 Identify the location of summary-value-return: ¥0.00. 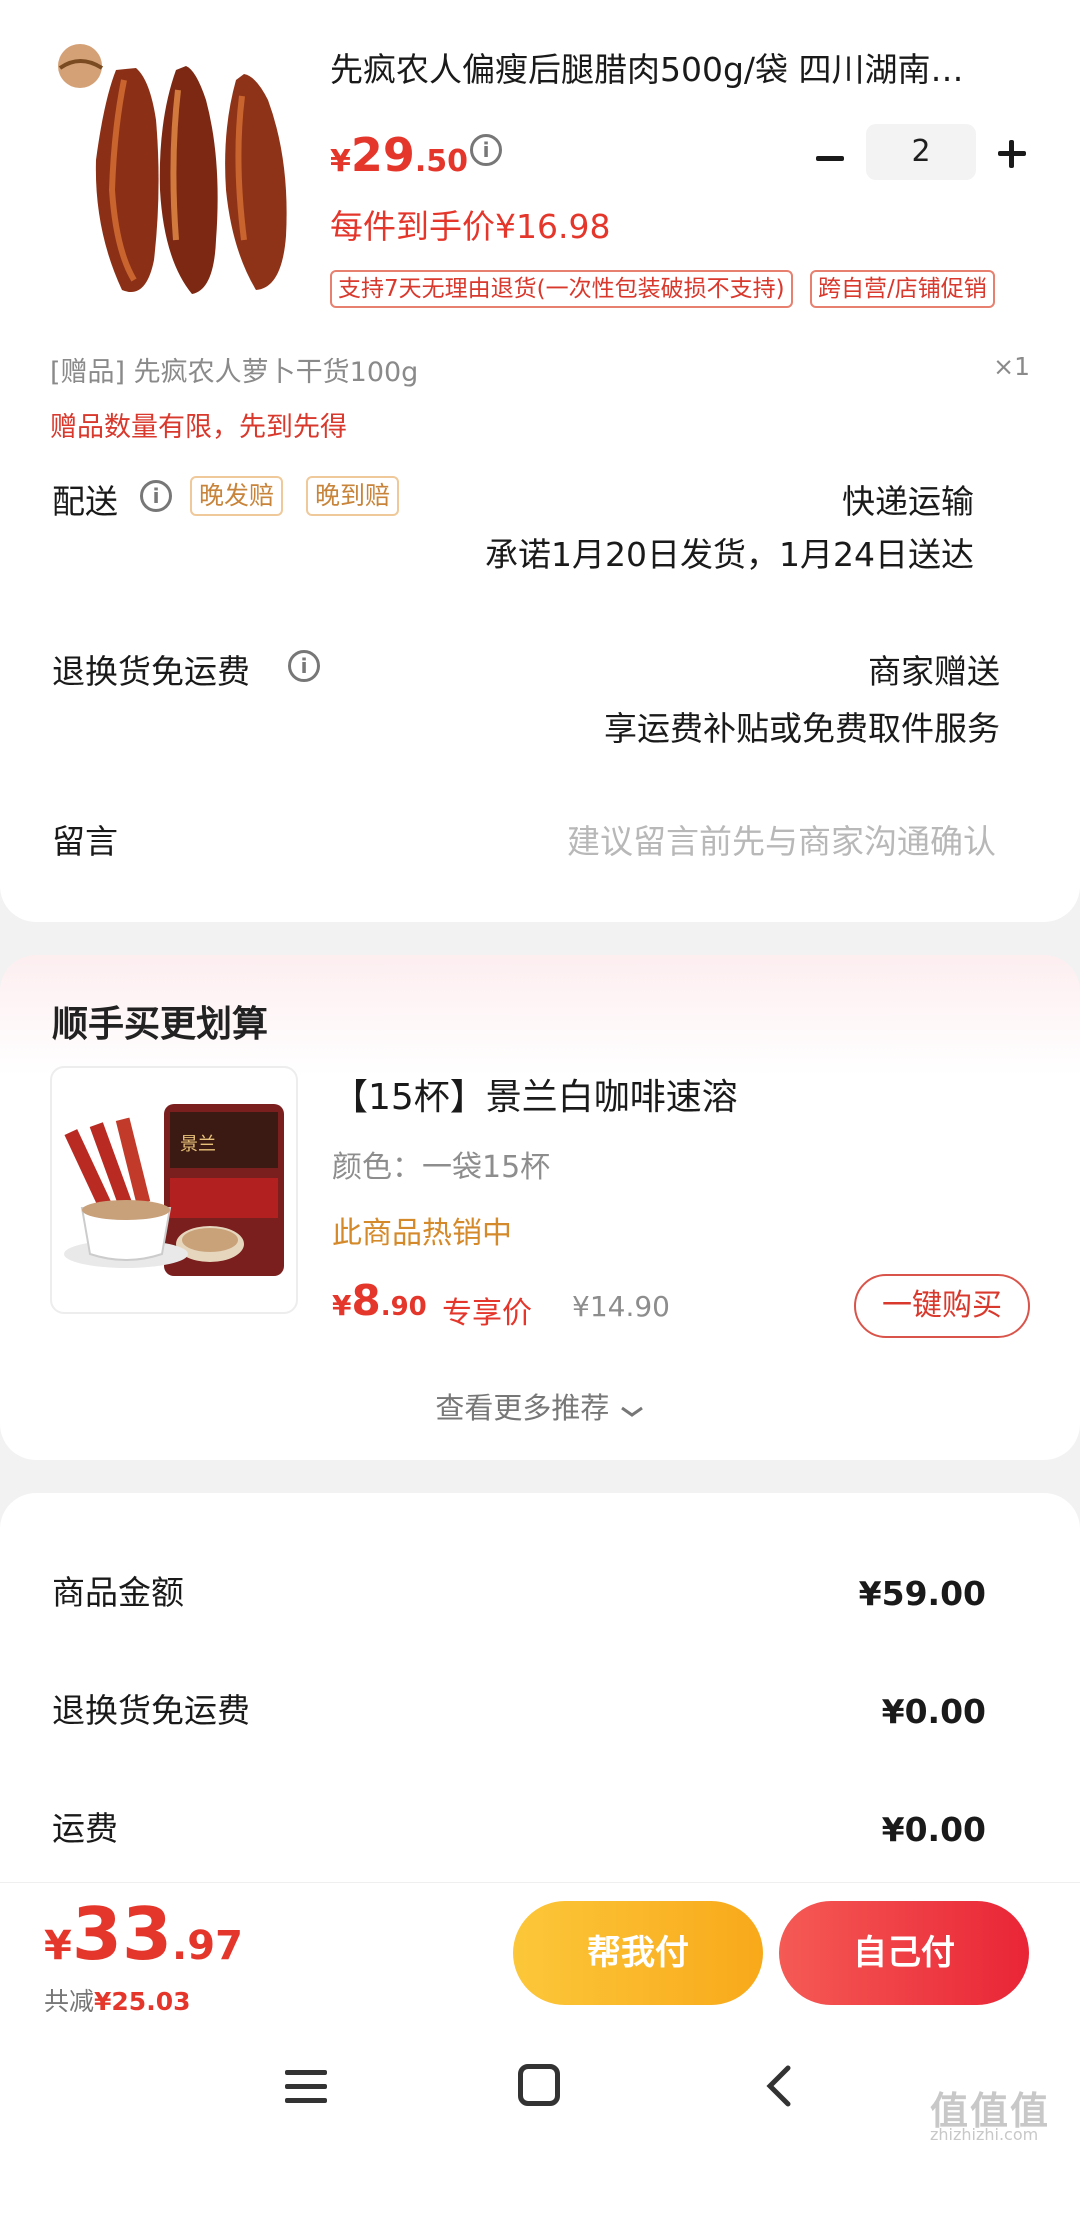
(933, 1711).